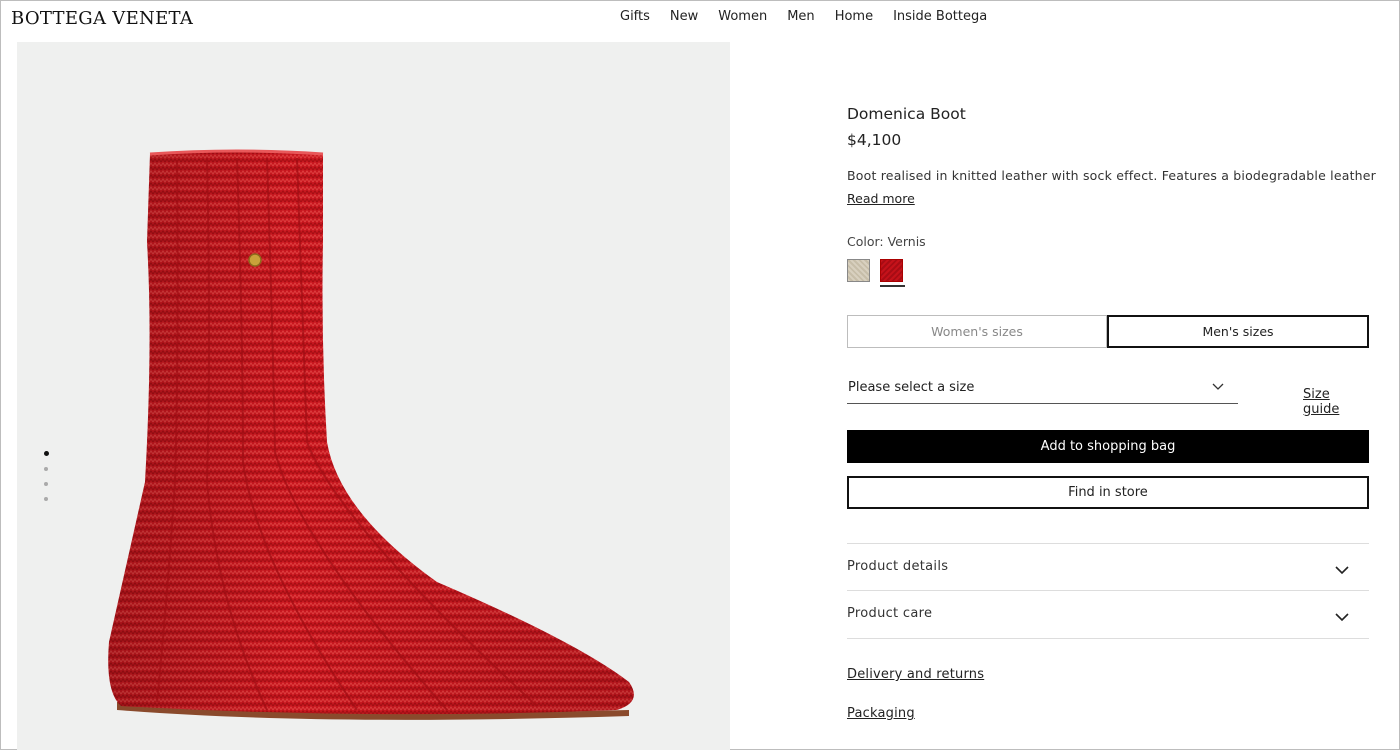 This screenshot has height=750, width=1400. Describe the element at coordinates (1108, 614) in the screenshot. I see `accordion-product-care: Product care` at that location.